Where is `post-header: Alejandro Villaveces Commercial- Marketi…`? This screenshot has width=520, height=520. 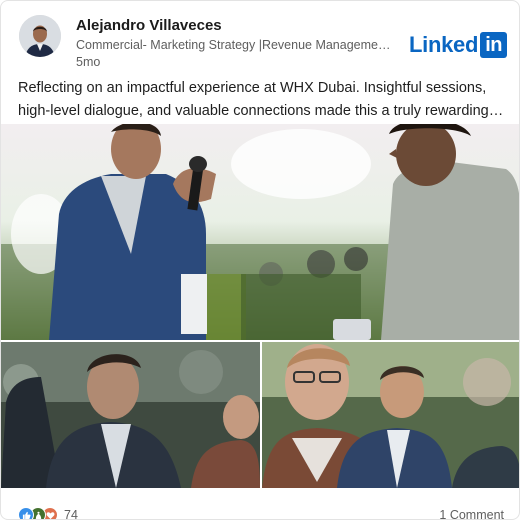
post-header: Alejandro Villaveces Commercial- Marketi… is located at coordinates (260, 37).